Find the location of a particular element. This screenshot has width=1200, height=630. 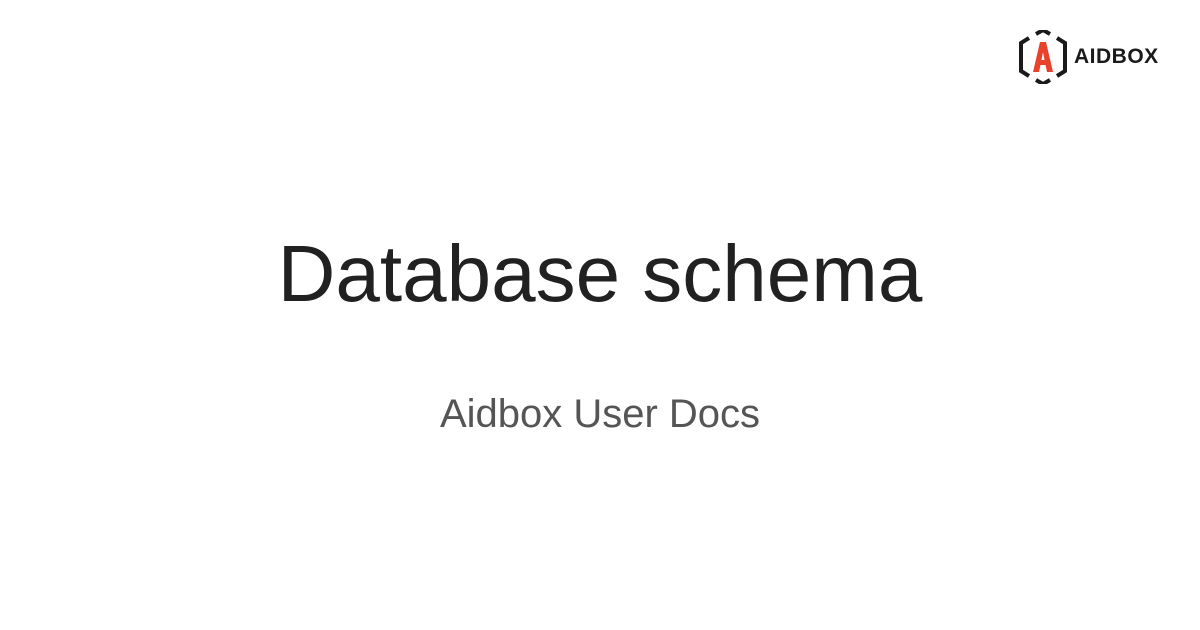

aidbox-logo: AIDBOX is located at coordinates (1089, 57).